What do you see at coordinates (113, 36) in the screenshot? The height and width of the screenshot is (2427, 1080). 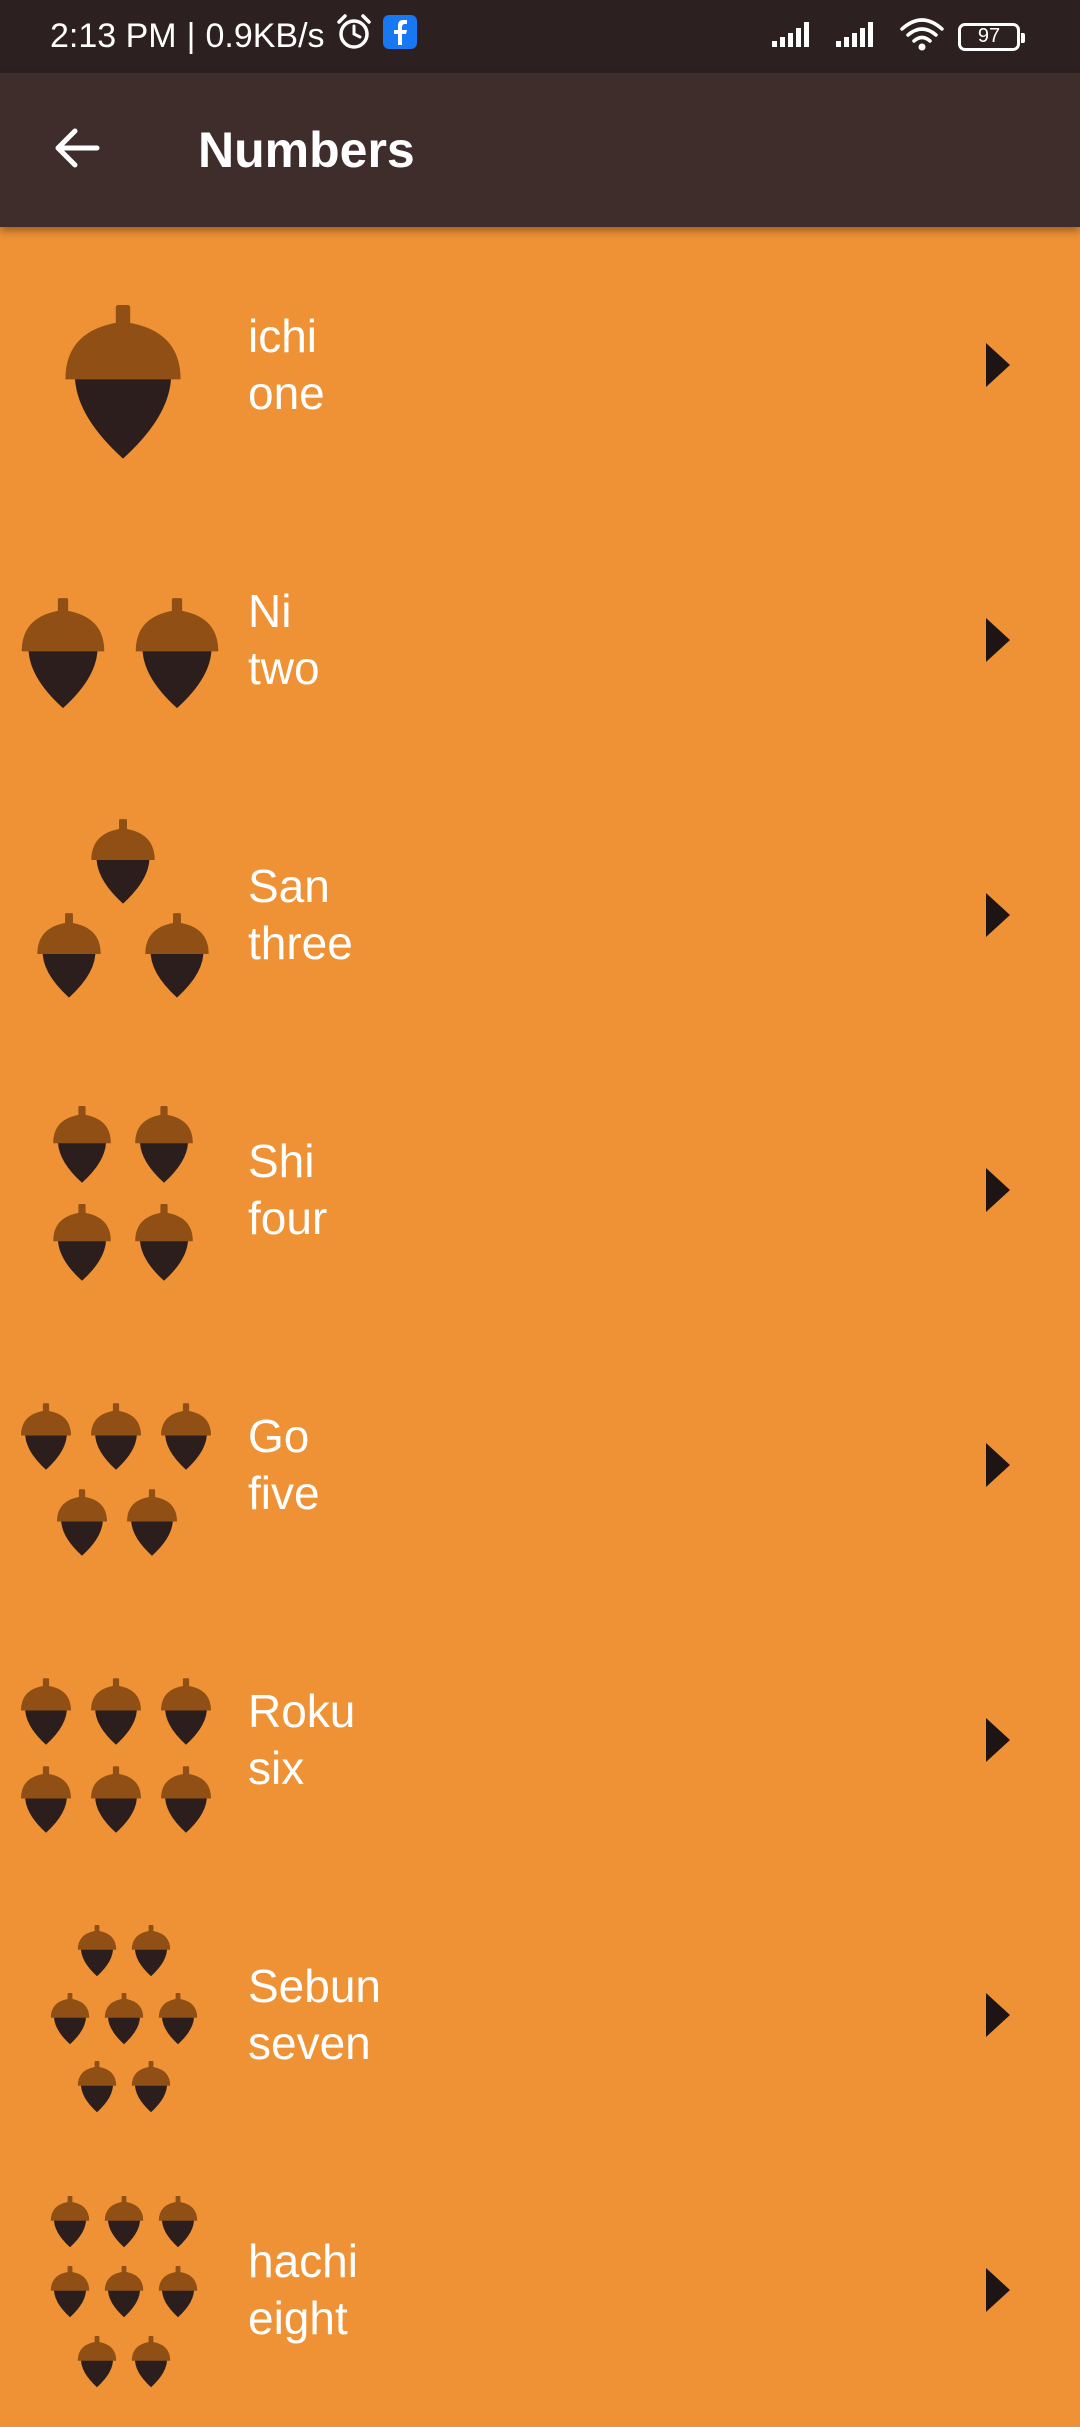 I see `status-time: 2:13 PM` at bounding box center [113, 36].